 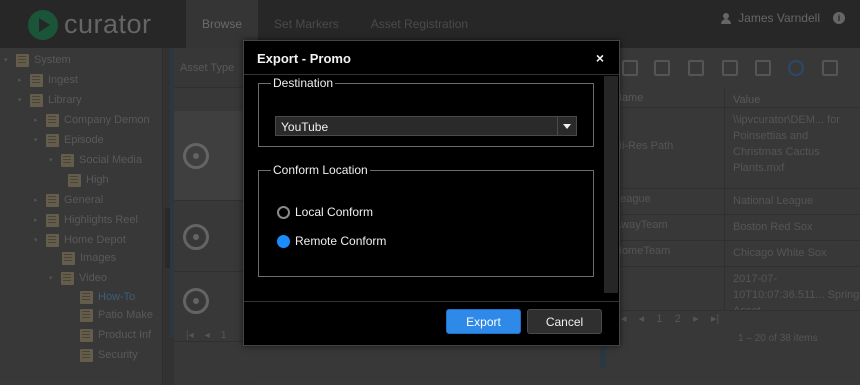 What do you see at coordinates (600, 58) in the screenshot?
I see `close-icon: ×` at bounding box center [600, 58].